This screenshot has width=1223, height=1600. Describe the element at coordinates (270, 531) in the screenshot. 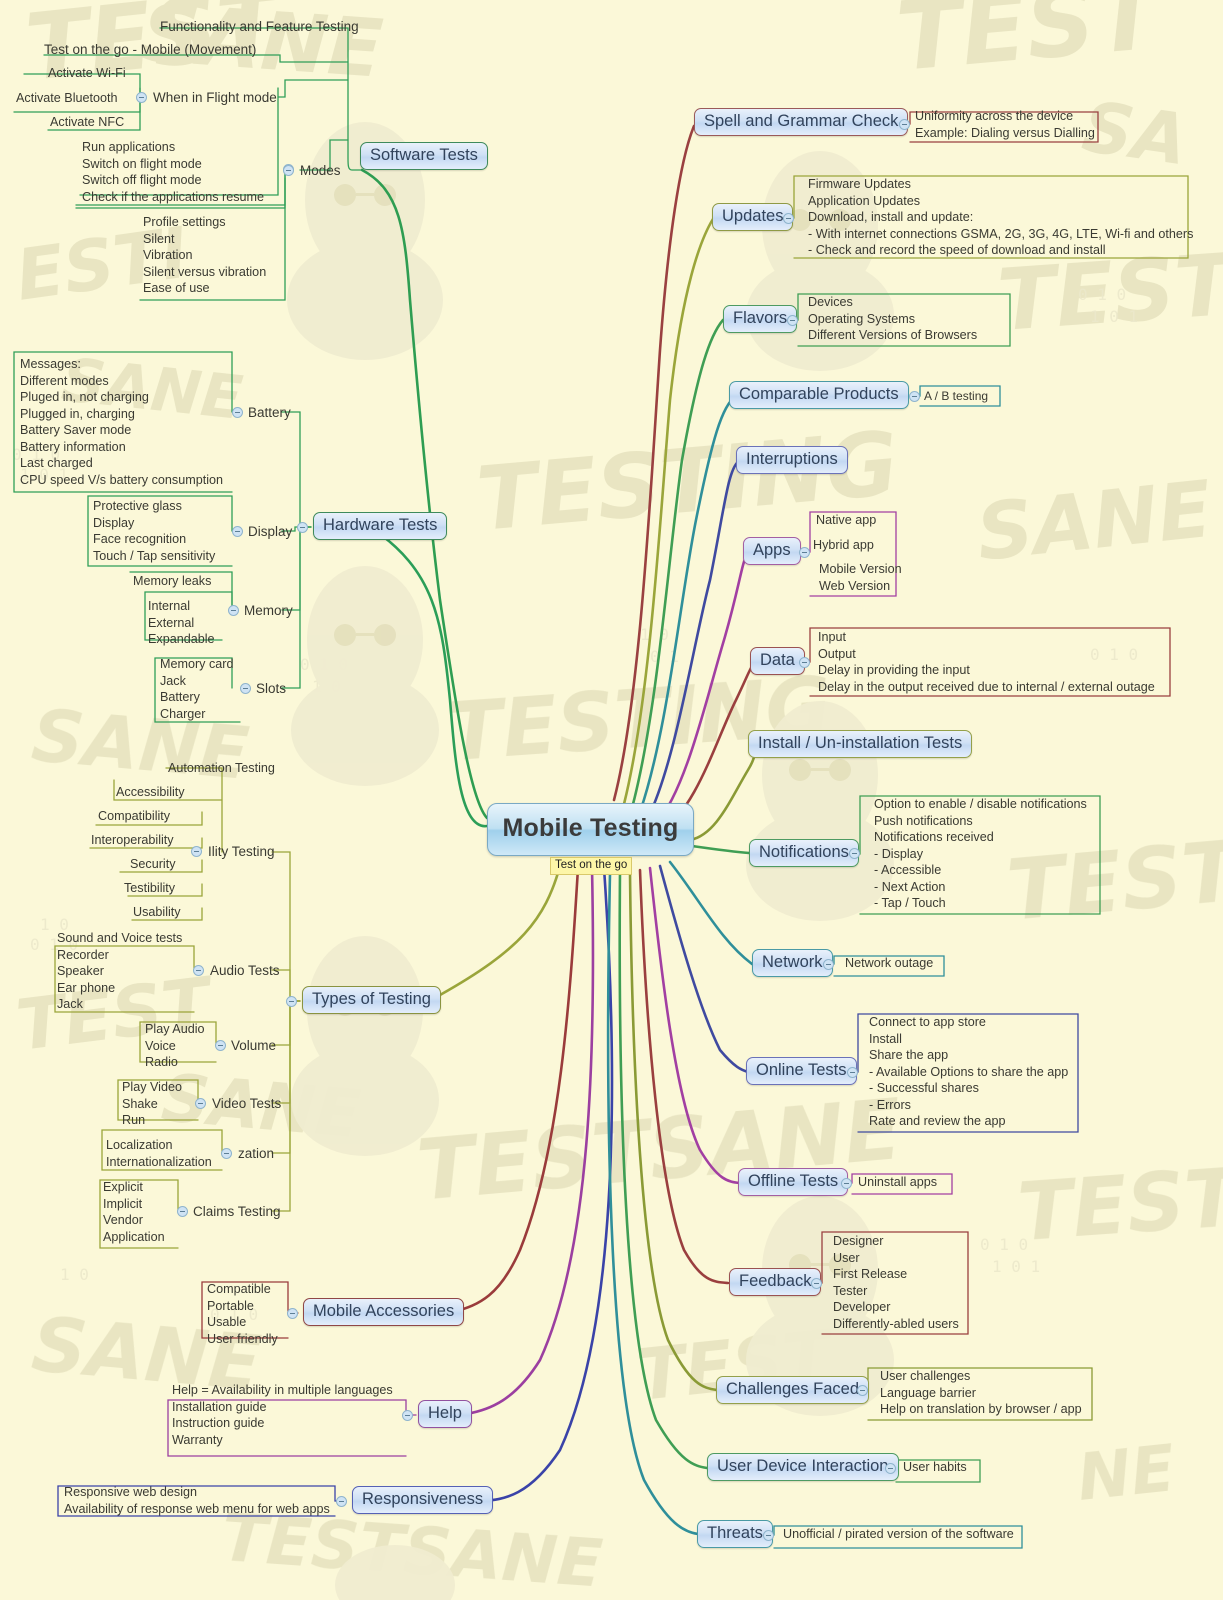

I see `subtopic-display: Display` at that location.